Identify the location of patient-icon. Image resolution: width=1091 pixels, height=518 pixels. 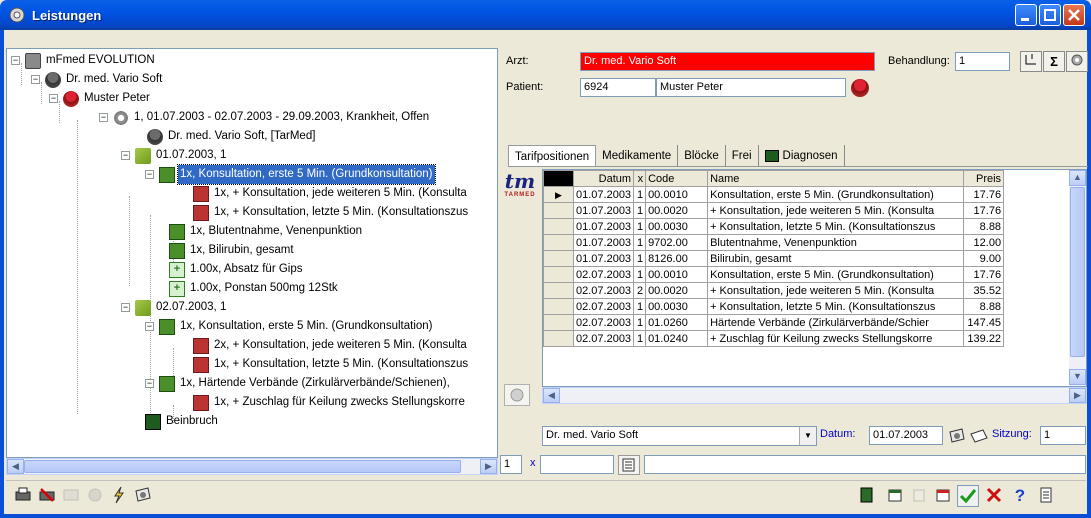
(860, 88).